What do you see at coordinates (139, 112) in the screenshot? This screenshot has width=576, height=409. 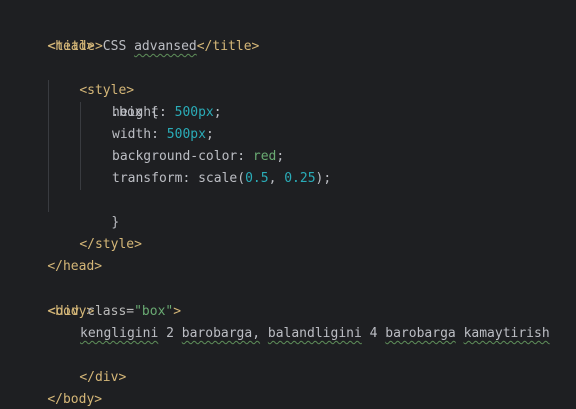 I see `css-prop-height: height:` at bounding box center [139, 112].